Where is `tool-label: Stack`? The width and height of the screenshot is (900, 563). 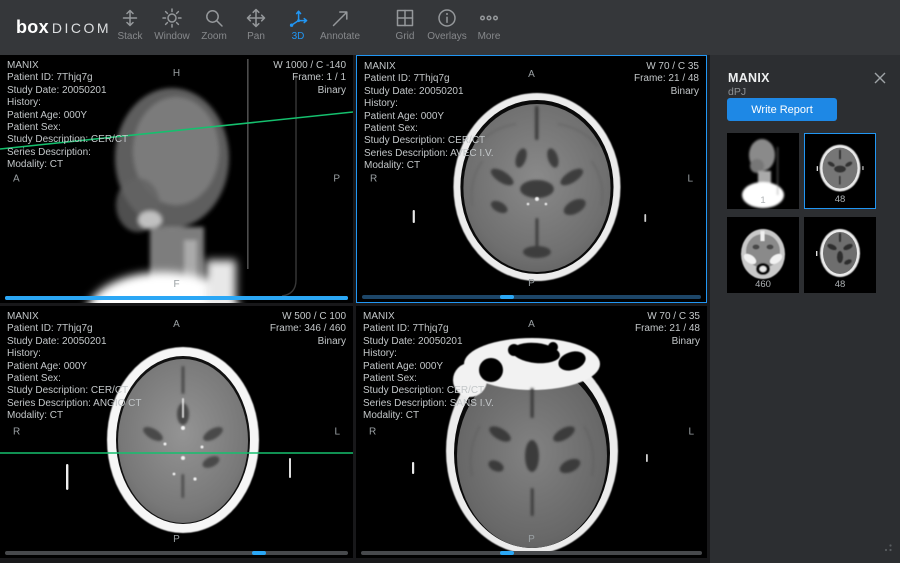
tool-label: Stack is located at coordinates (130, 36).